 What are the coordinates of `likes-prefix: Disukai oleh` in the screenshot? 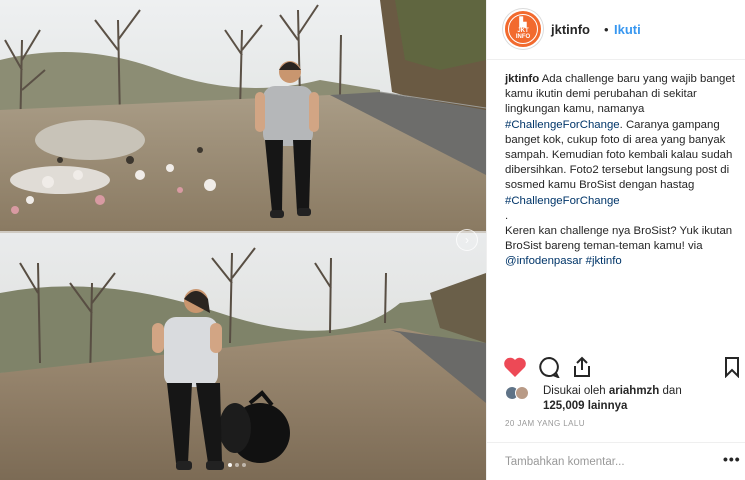 It's located at (576, 391).